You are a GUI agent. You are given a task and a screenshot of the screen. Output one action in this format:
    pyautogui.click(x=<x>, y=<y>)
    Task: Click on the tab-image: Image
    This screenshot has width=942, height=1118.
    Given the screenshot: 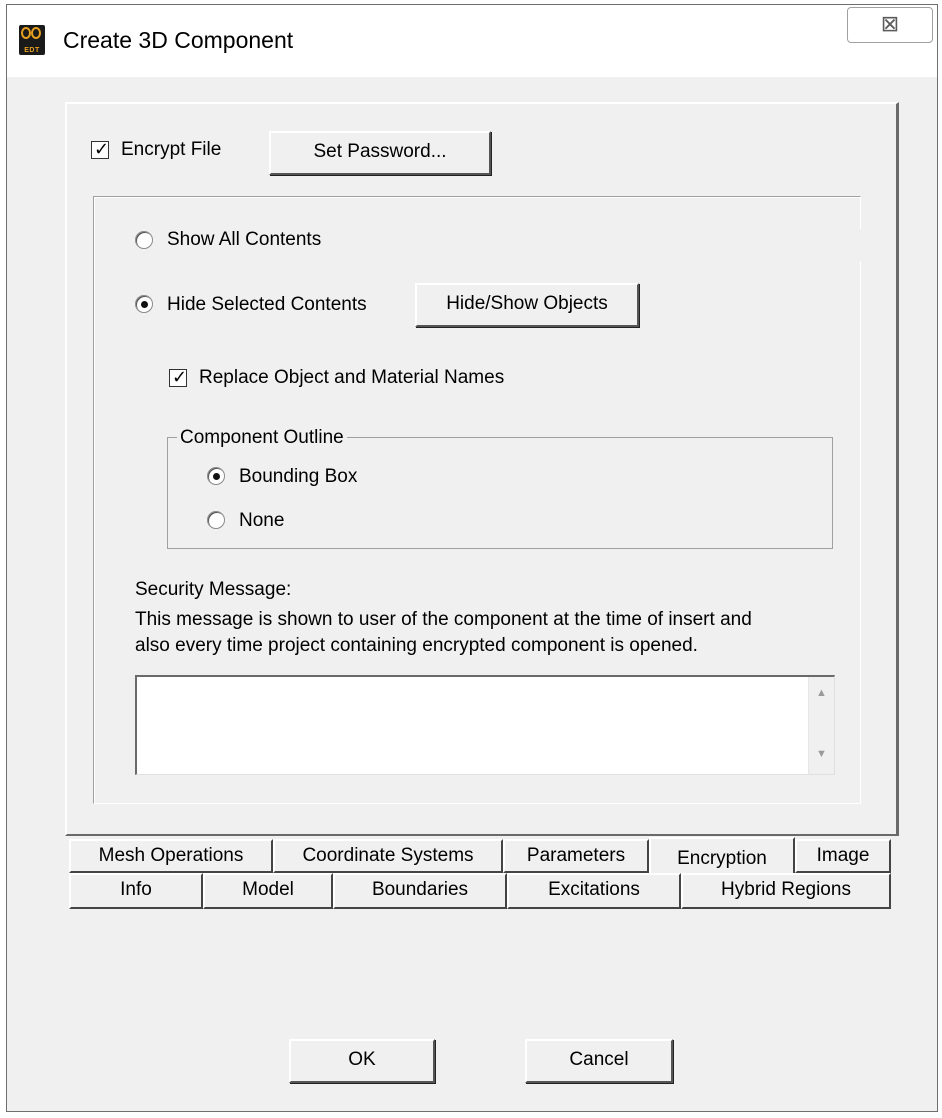 What is the action you would take?
    pyautogui.click(x=843, y=856)
    